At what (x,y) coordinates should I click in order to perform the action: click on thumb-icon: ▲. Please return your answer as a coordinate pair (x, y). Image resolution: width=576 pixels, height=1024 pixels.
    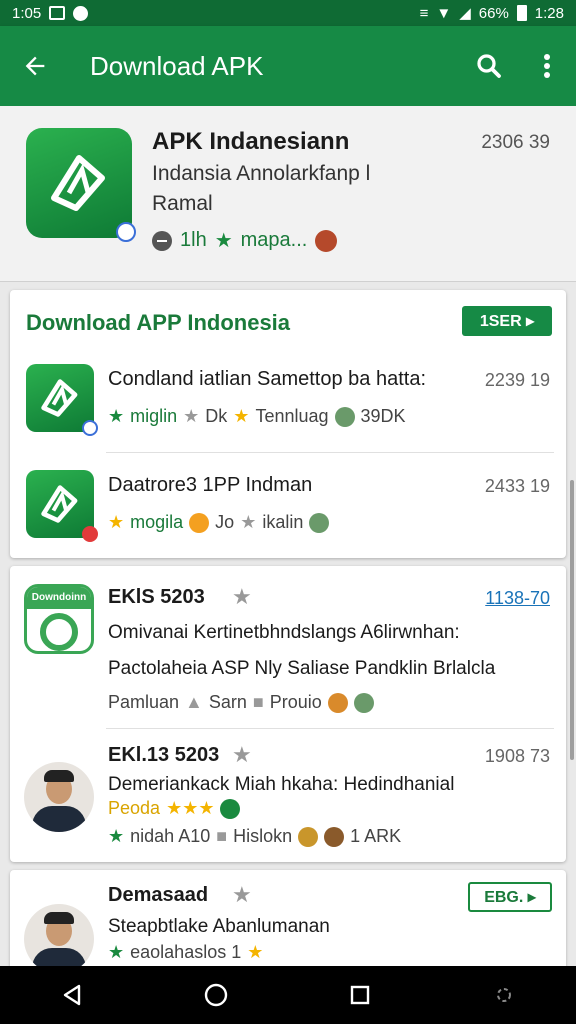
    Looking at the image, I should click on (194, 702).